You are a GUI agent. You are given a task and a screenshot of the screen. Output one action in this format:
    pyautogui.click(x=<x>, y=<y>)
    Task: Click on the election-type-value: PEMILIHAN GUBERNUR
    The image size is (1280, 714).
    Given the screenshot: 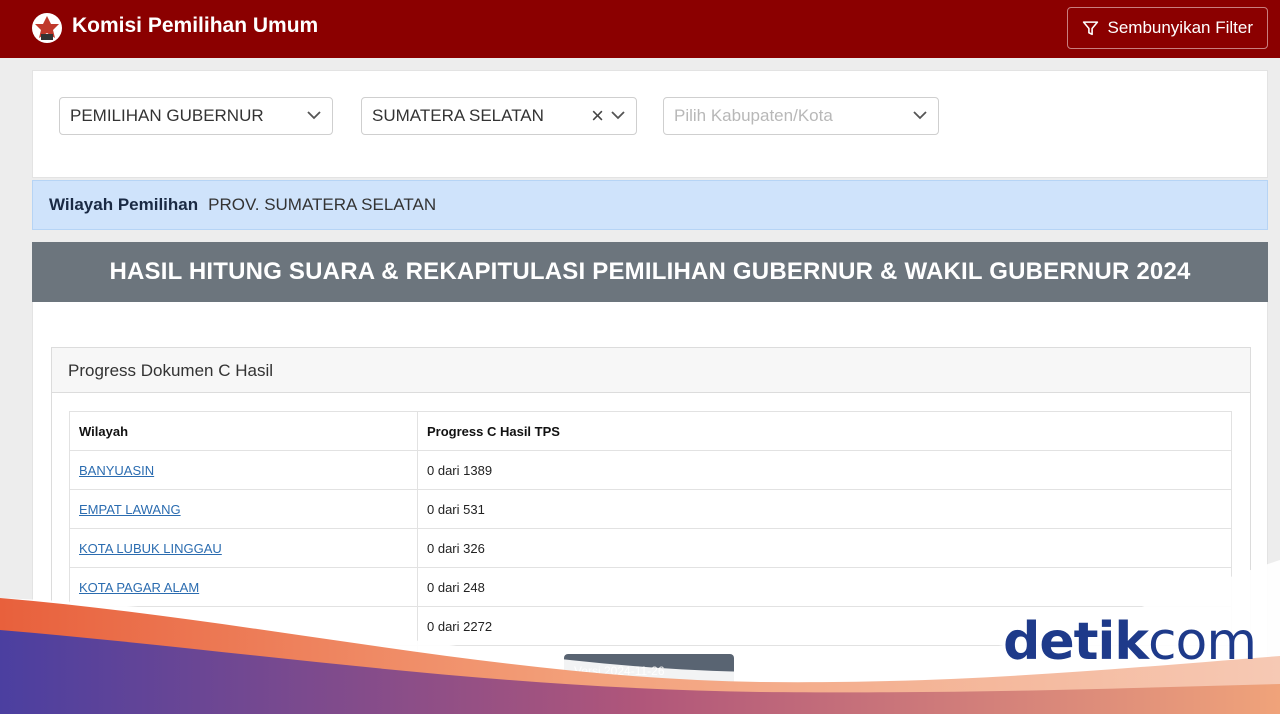 What is the action you would take?
    pyautogui.click(x=167, y=115)
    